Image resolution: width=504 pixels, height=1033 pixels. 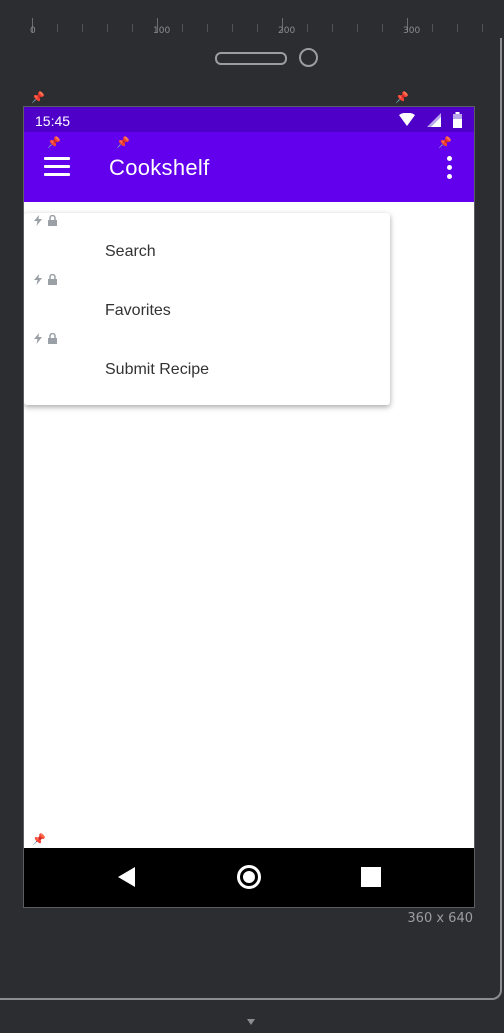 What do you see at coordinates (207, 301) in the screenshot?
I see `menu-item-favorites: Favorites` at bounding box center [207, 301].